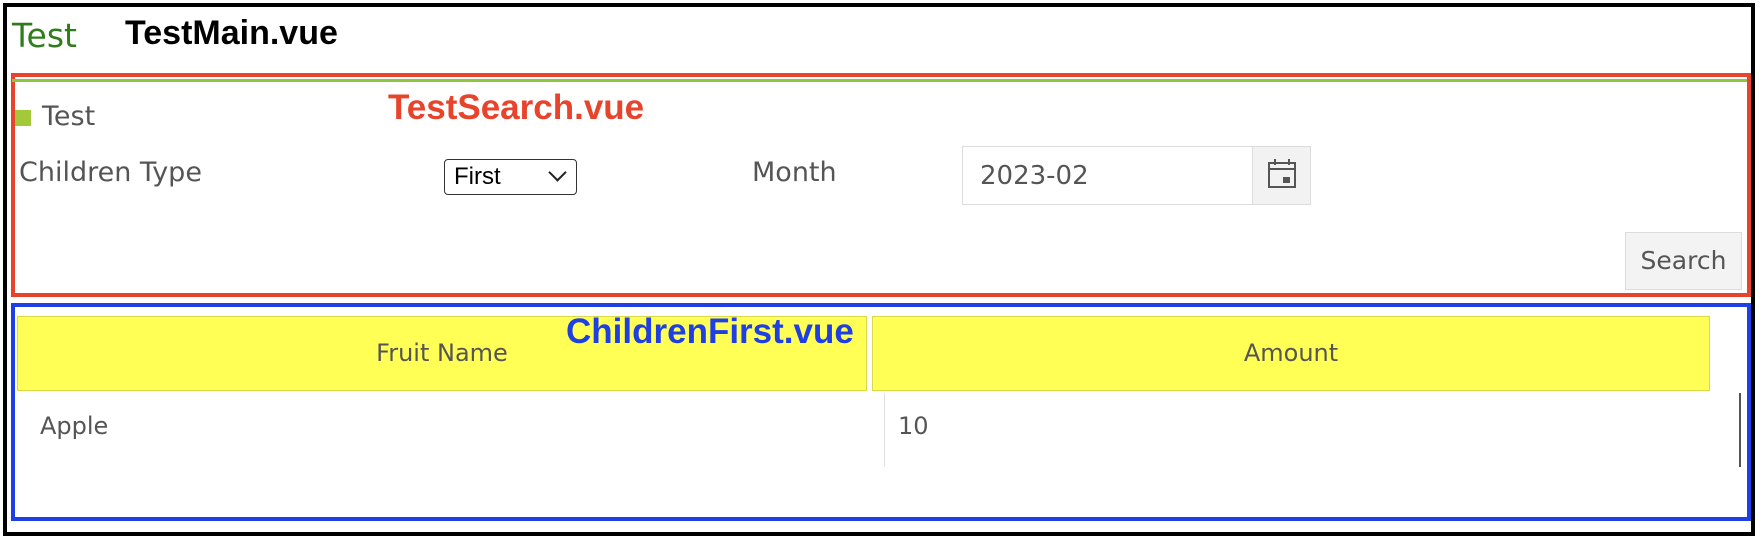 This screenshot has height=554, width=1764. I want to click on children-type-selected-value: First, so click(477, 176).